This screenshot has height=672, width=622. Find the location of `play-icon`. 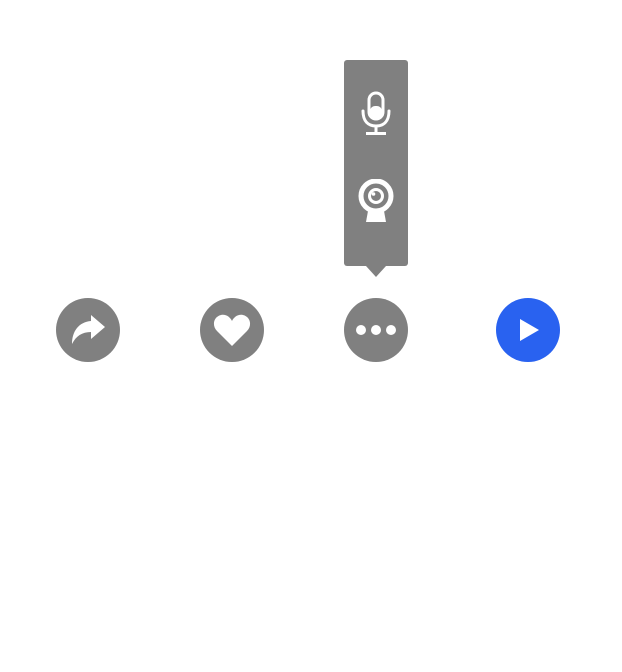

play-icon is located at coordinates (528, 330).